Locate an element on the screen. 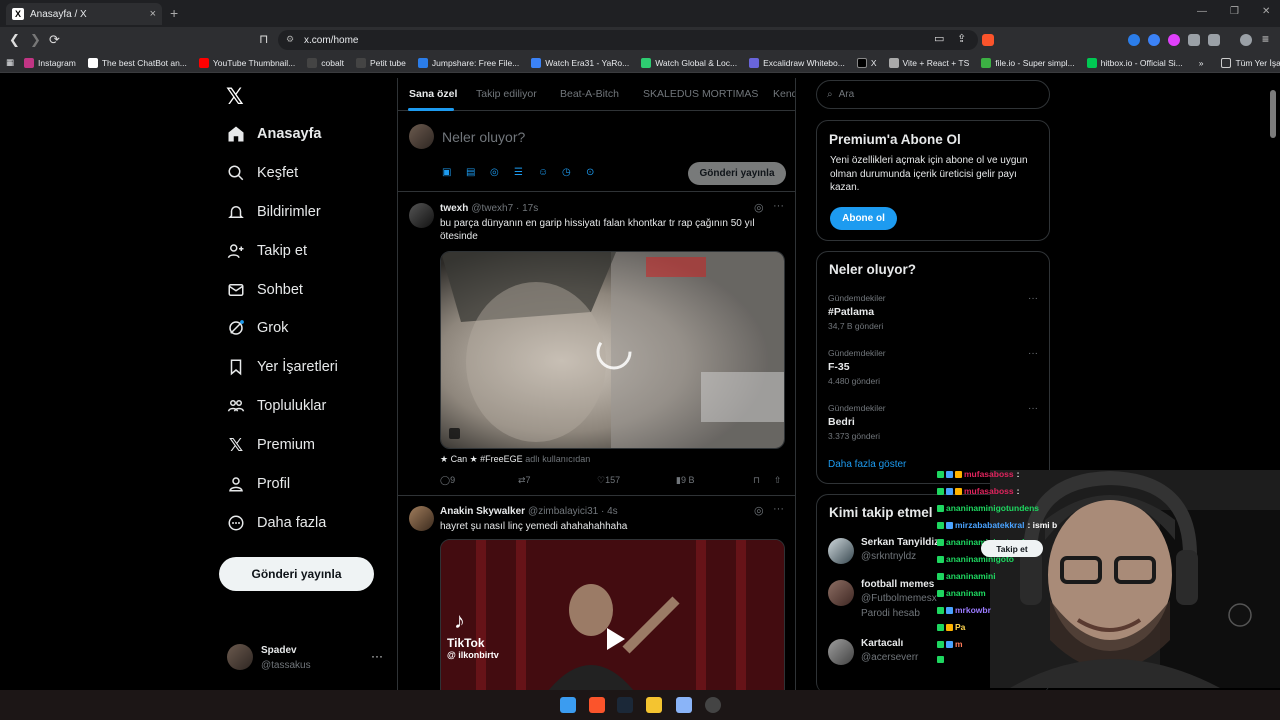  apps-icon: ▦ is located at coordinates (10, 62).